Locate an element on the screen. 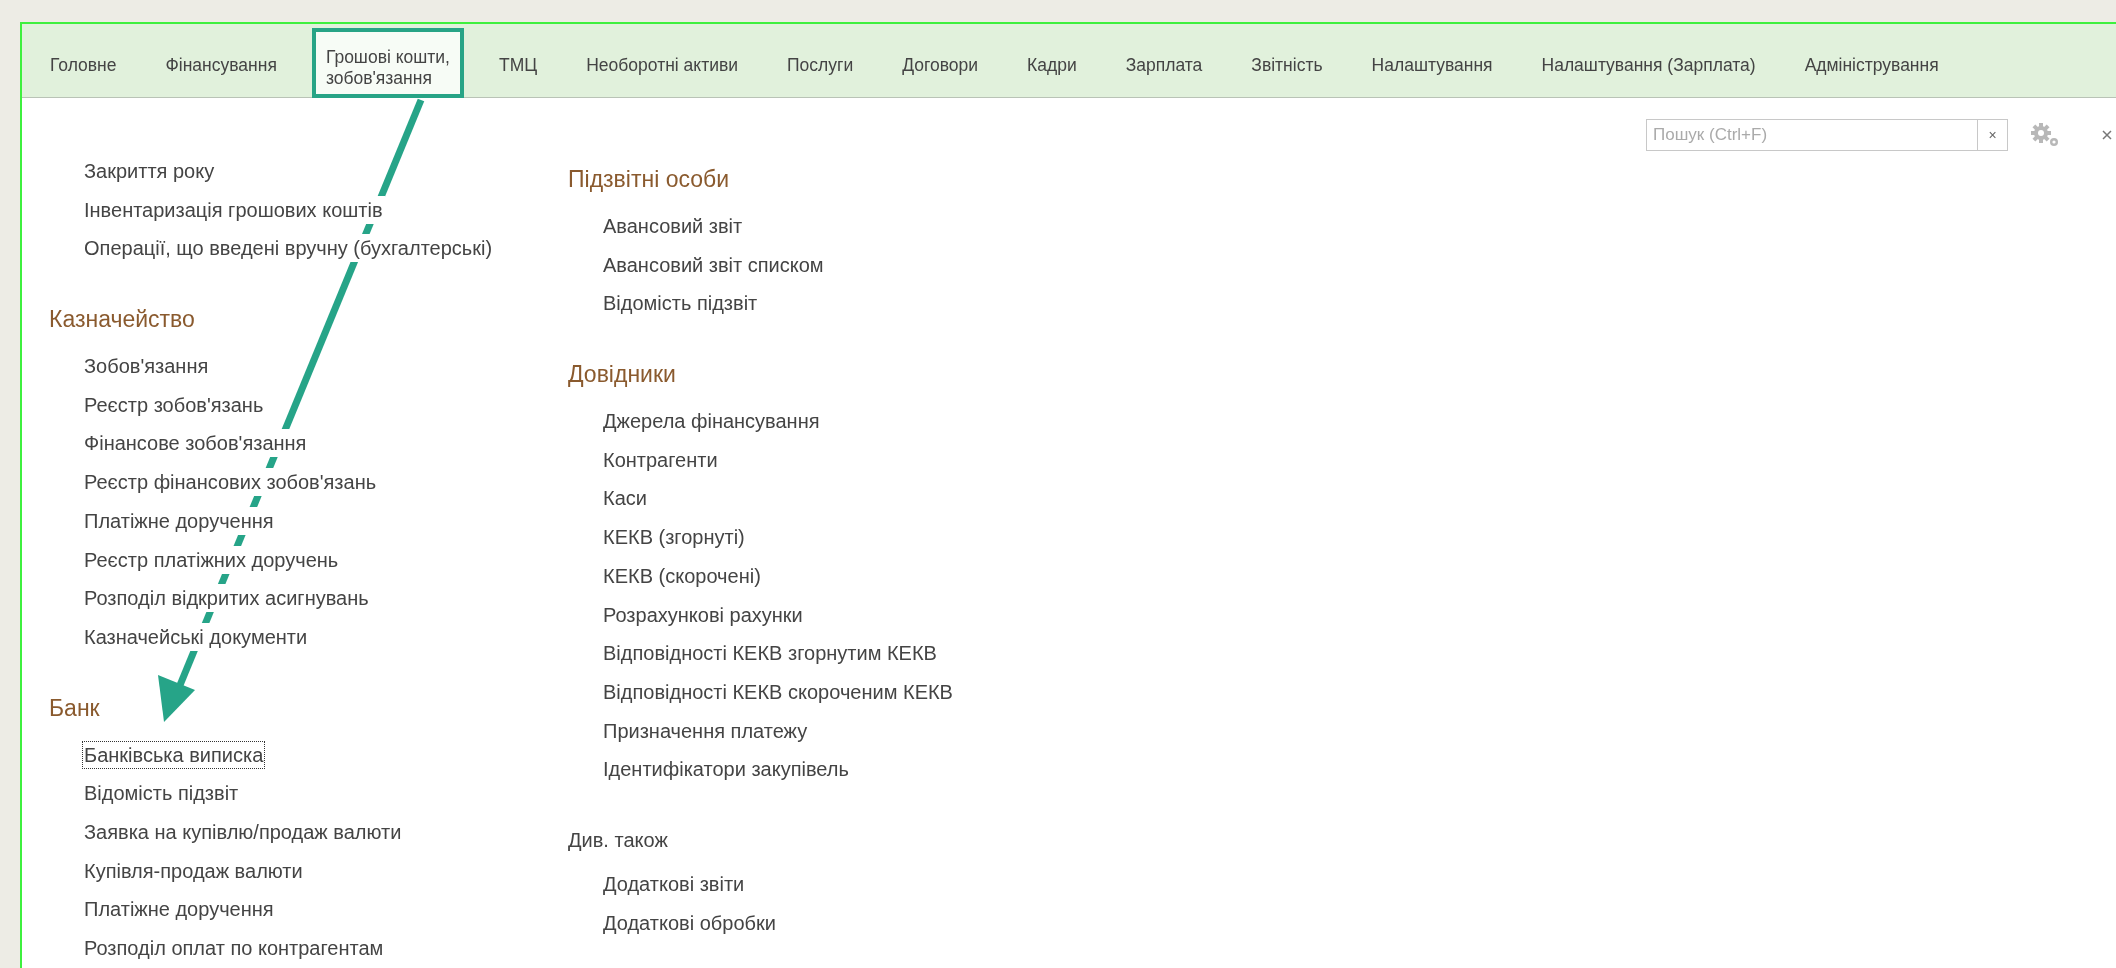  menu-tab: ТМЦ is located at coordinates (518, 57).